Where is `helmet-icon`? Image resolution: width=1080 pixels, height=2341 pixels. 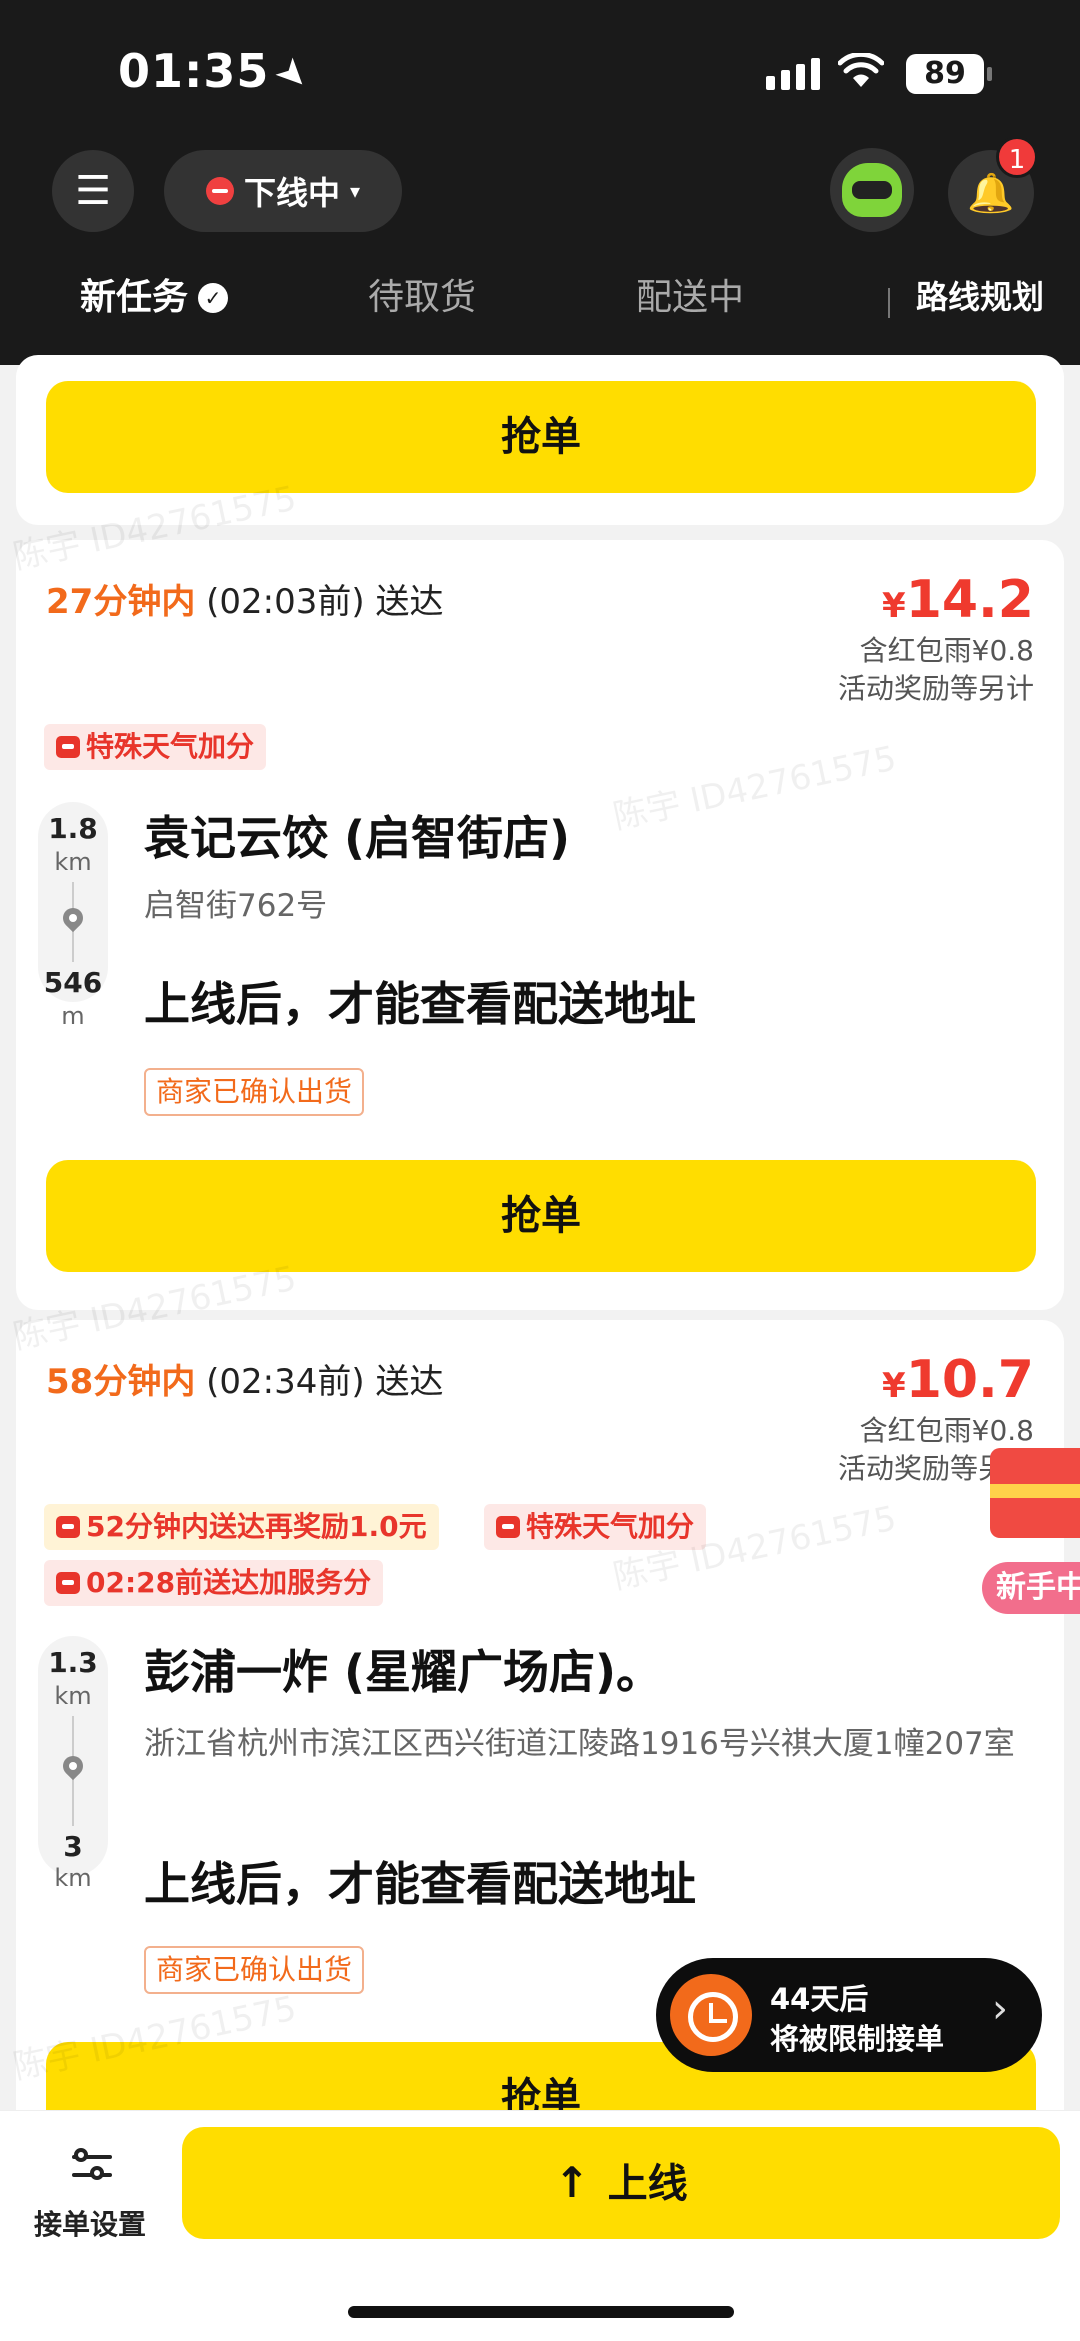
helmet-icon is located at coordinates (872, 190).